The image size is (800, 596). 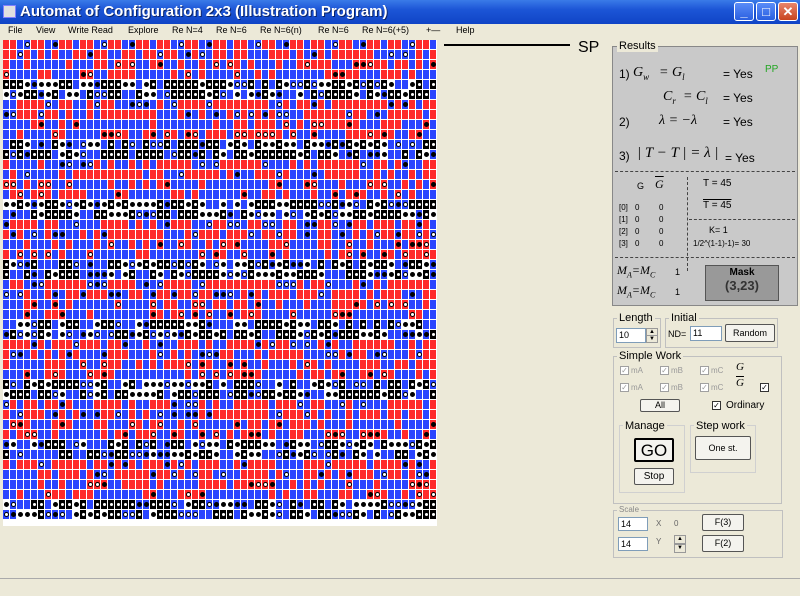 What do you see at coordinates (652, 339) in the screenshot?
I see `length-down-button: ▼` at bounding box center [652, 339].